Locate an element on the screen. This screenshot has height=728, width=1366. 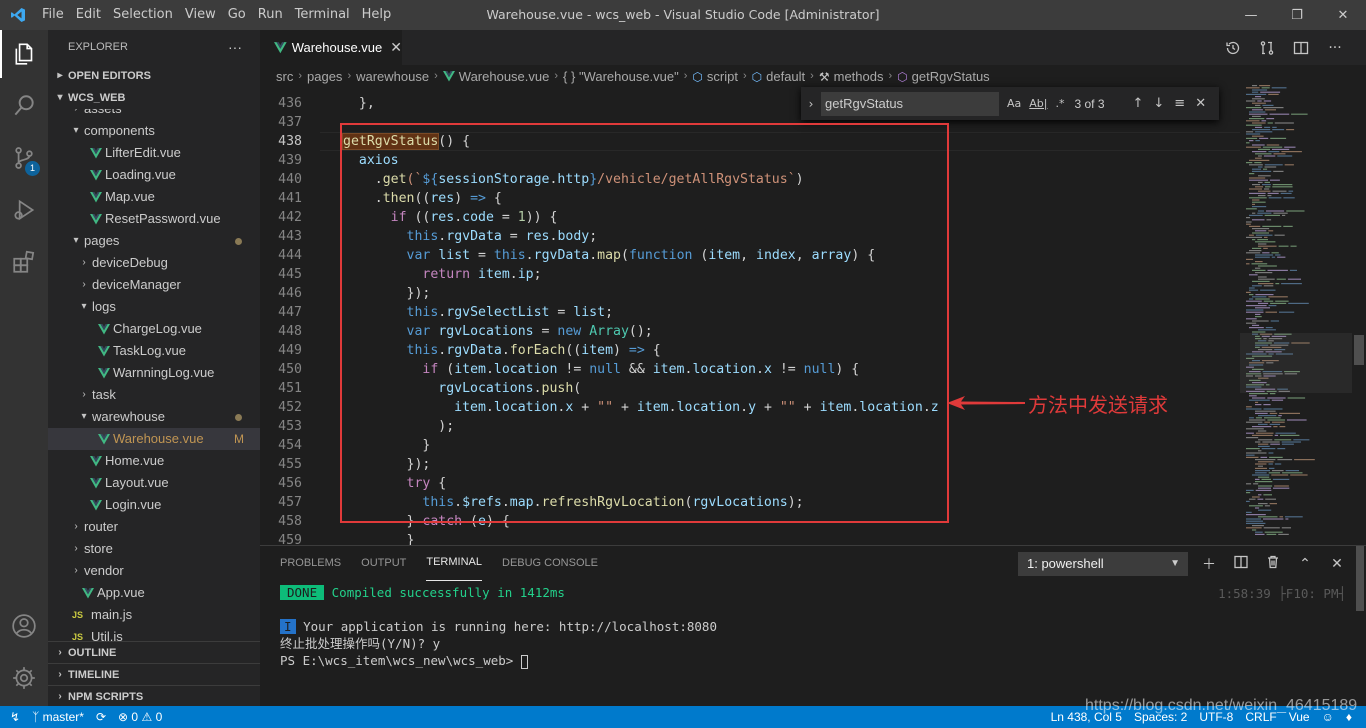
tree-item: WarnningLog.vue is located at coordinates (154, 373).